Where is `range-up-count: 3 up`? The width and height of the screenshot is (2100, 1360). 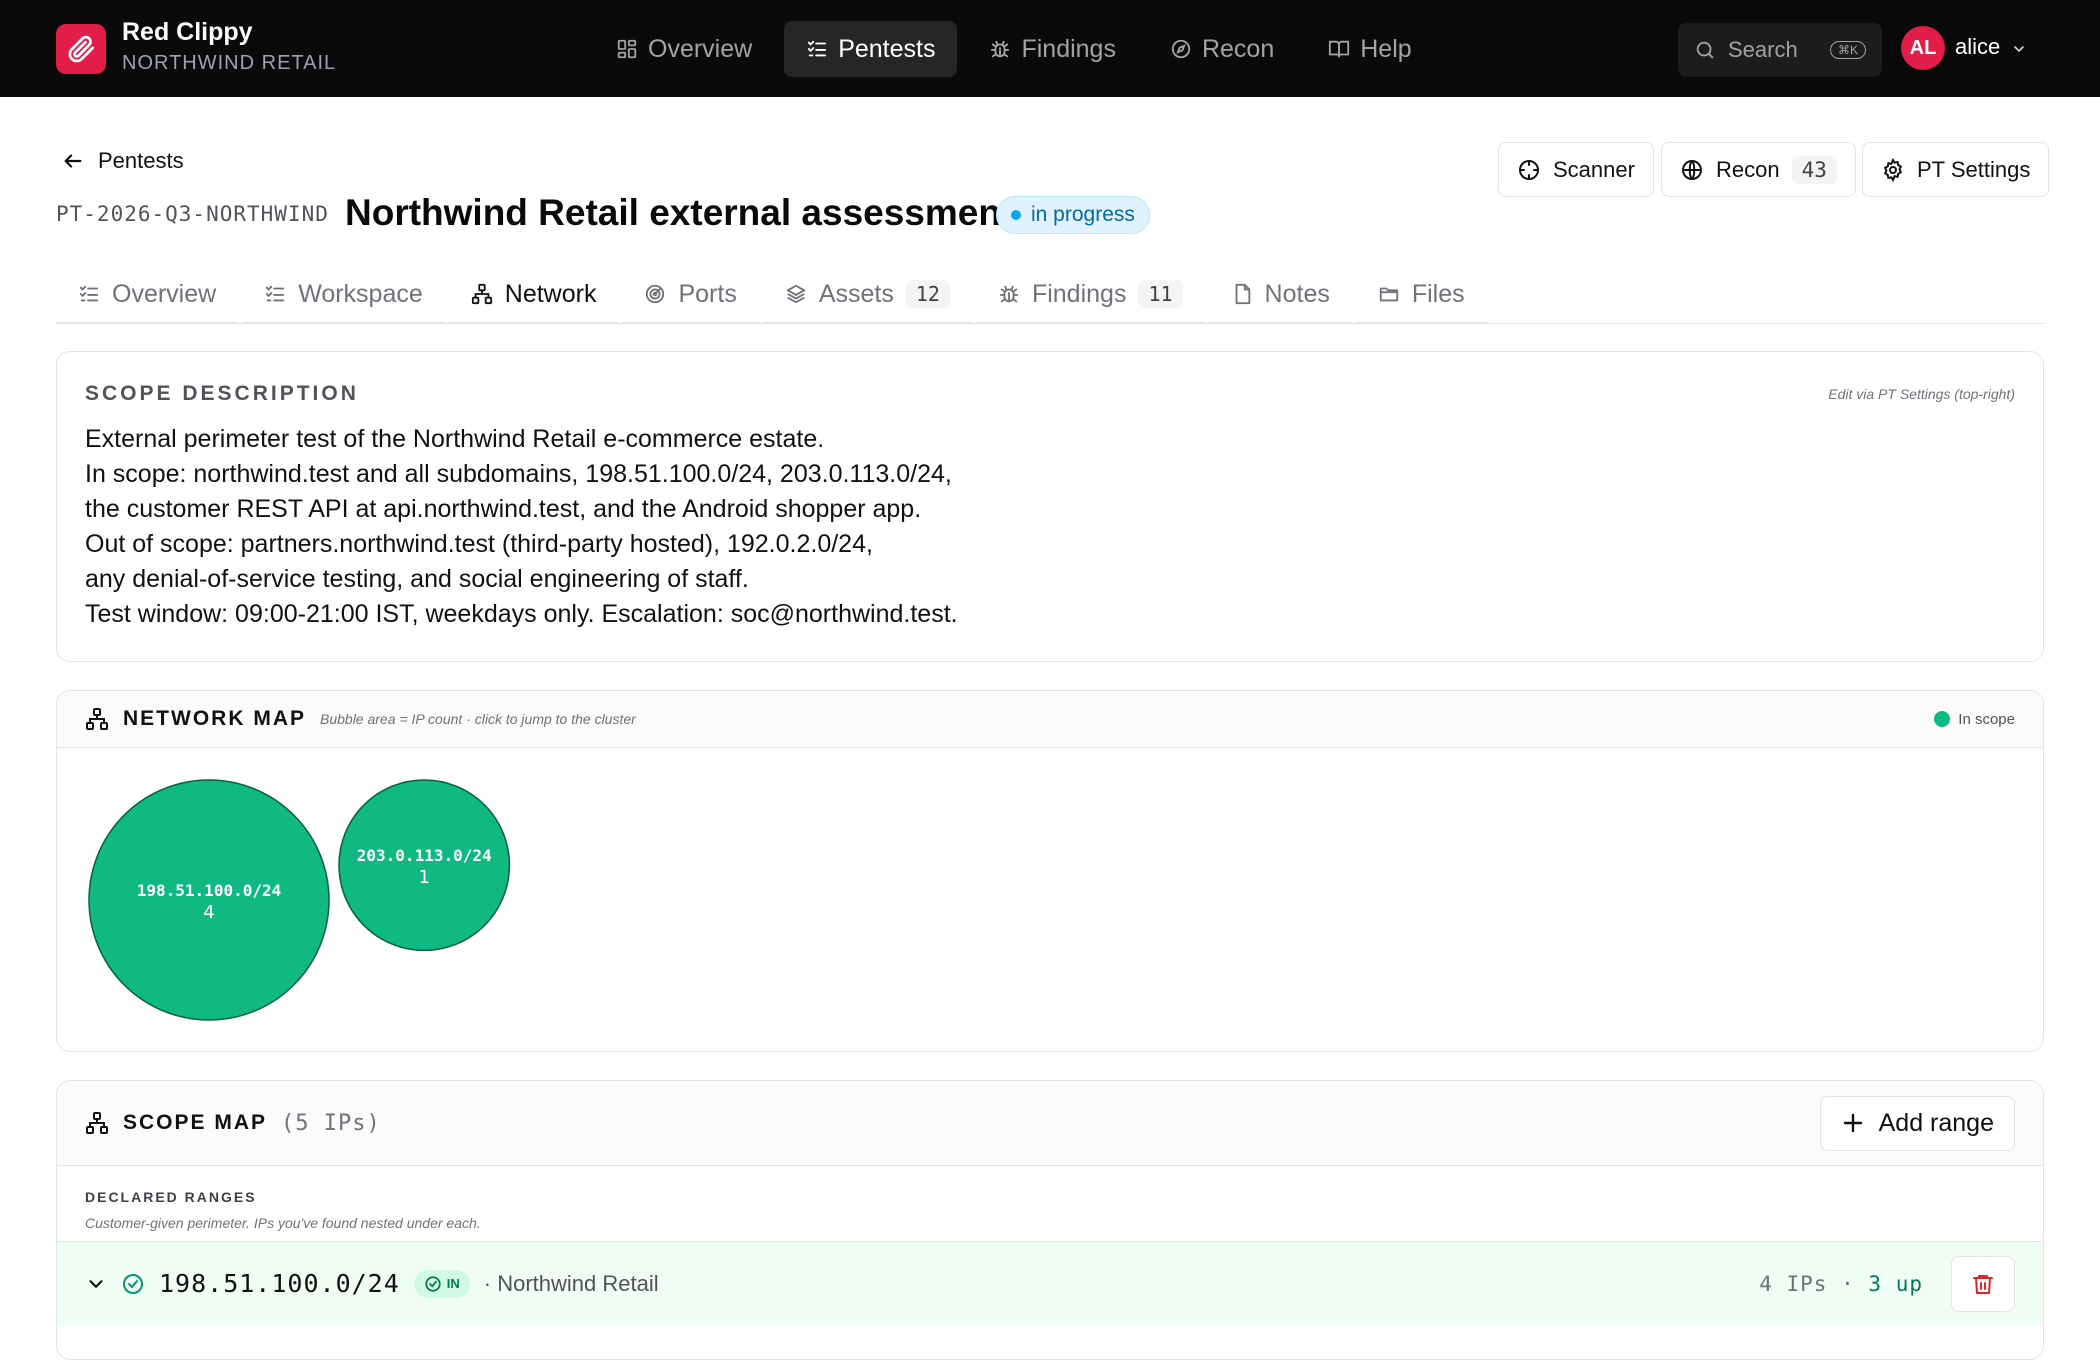 range-up-count: 3 up is located at coordinates (1895, 1283).